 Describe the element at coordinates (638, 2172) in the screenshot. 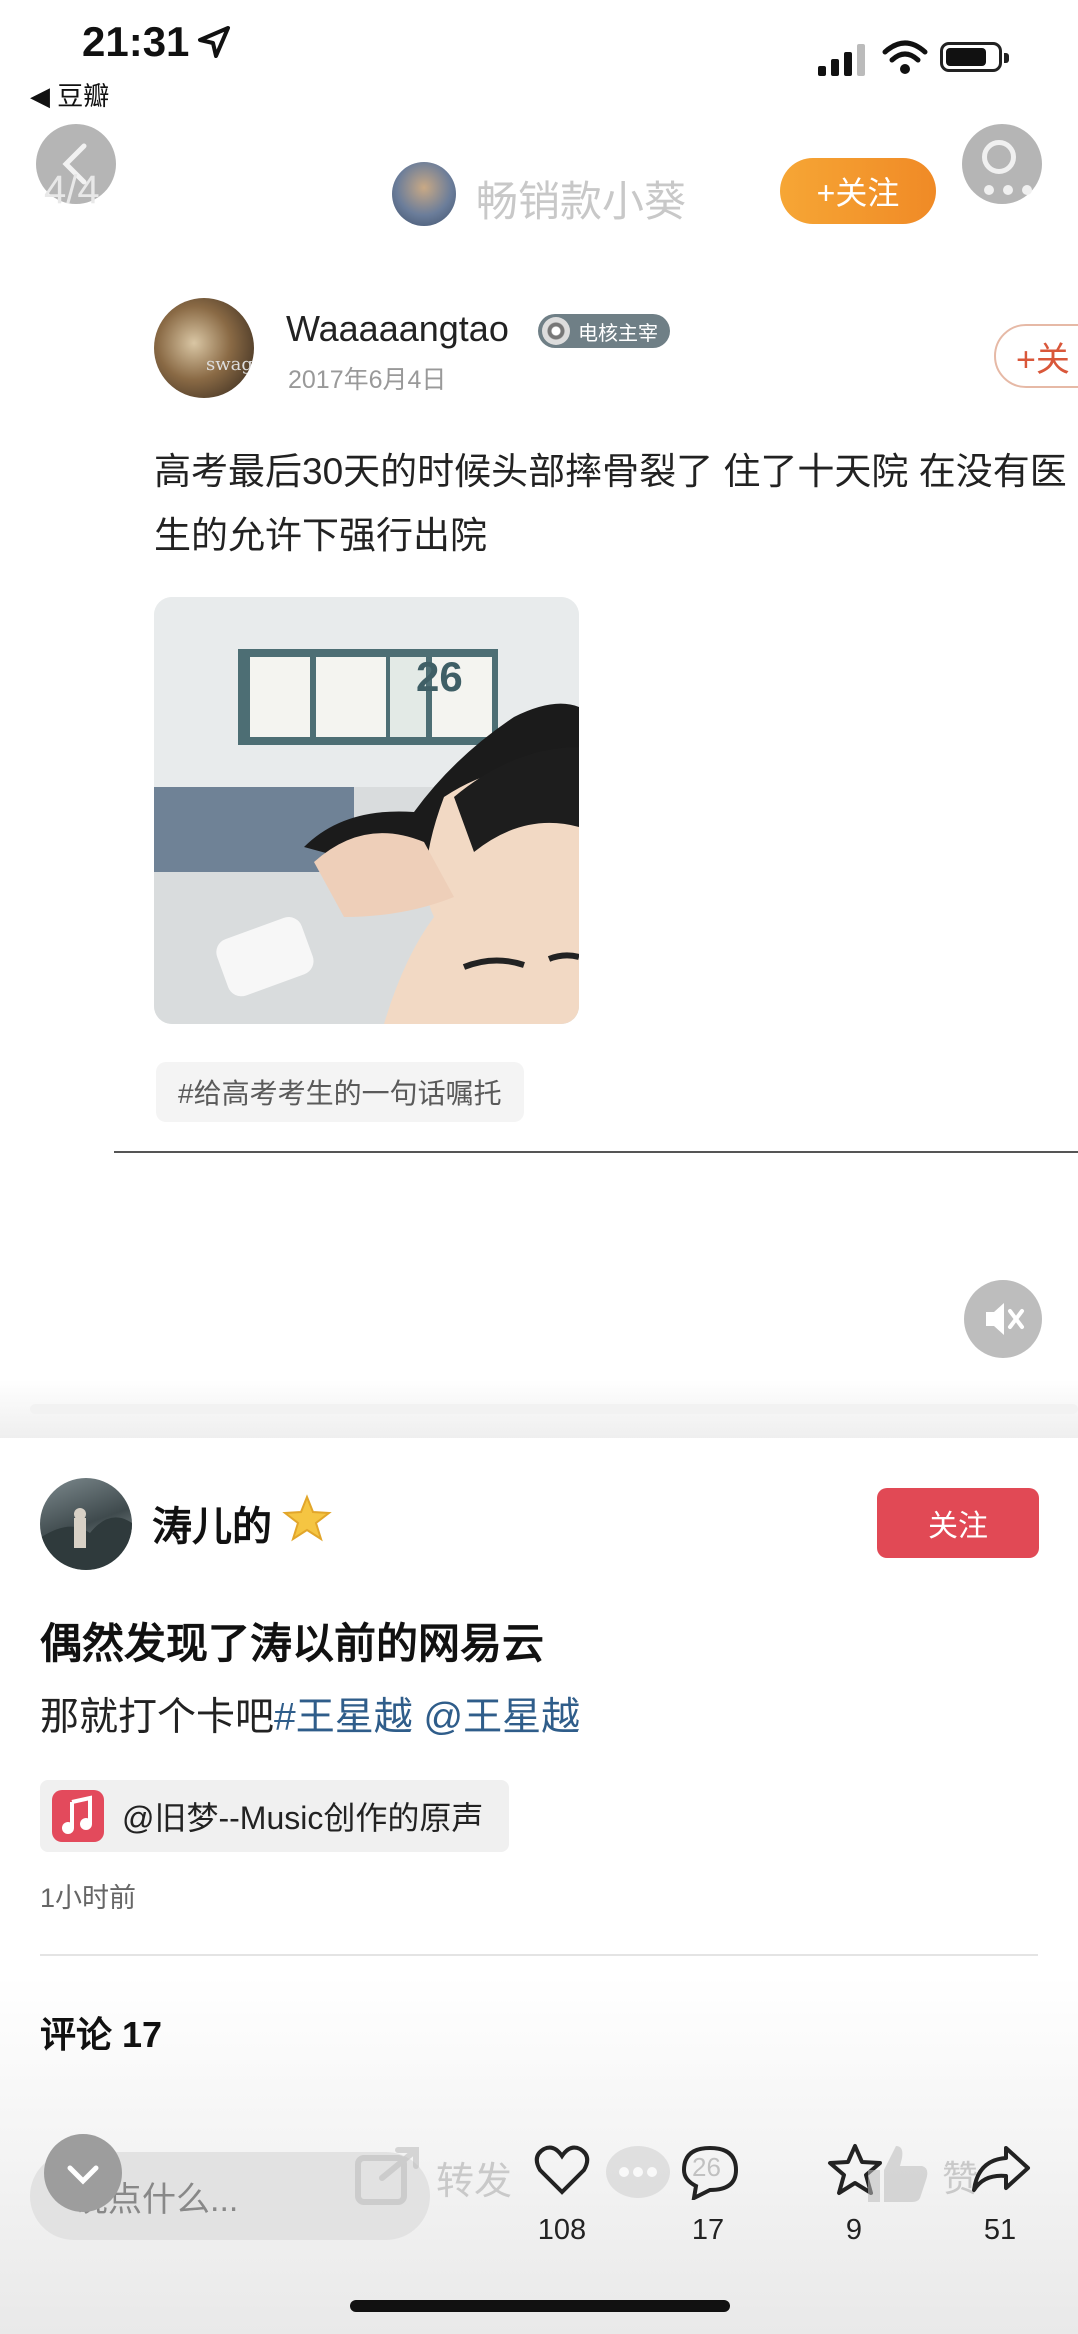

I see `ghost-comment-bubble-icon` at that location.